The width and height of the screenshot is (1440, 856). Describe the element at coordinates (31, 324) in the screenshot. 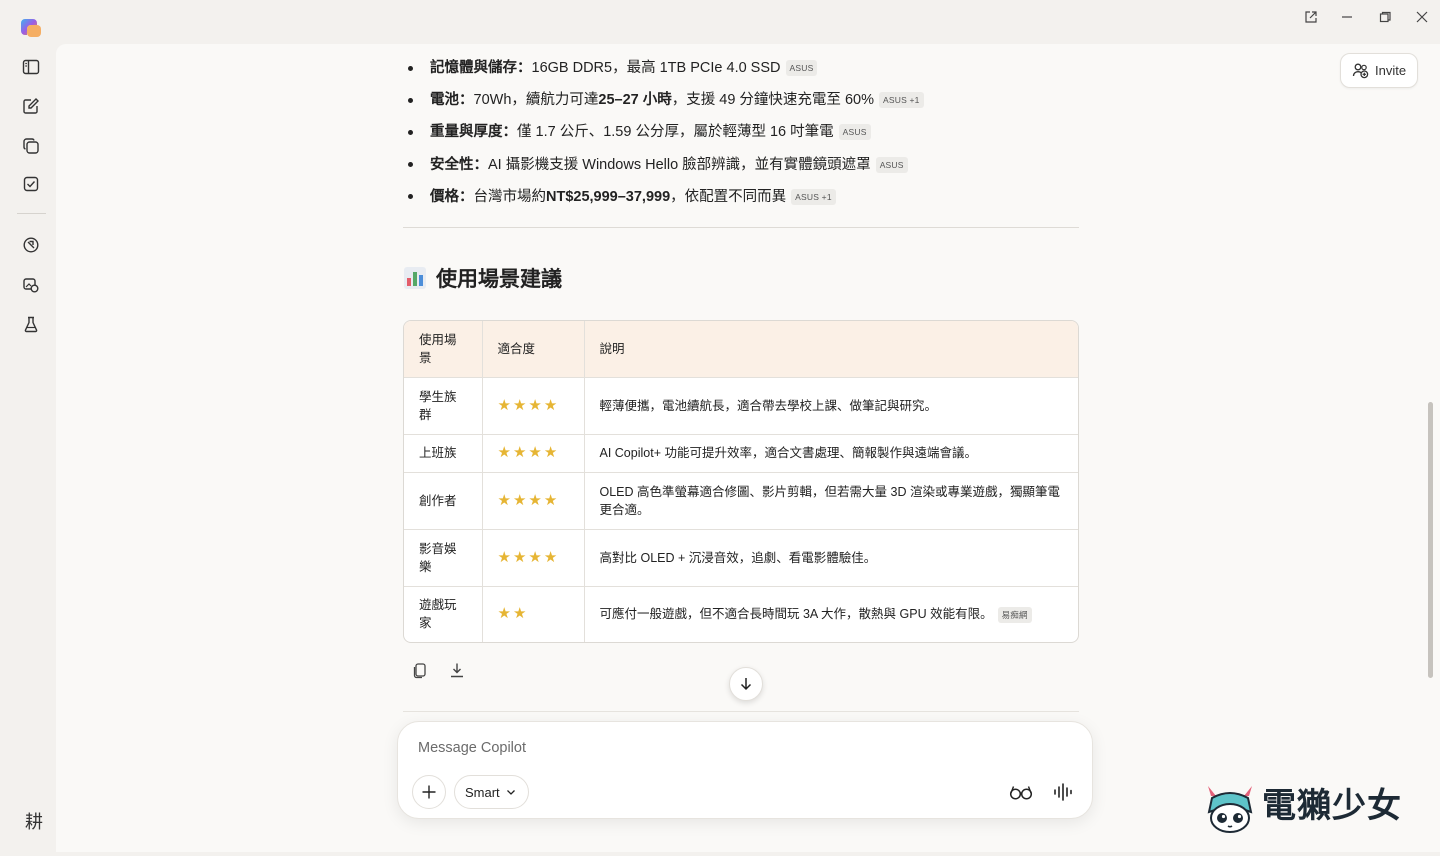

I see `labs-icon` at that location.